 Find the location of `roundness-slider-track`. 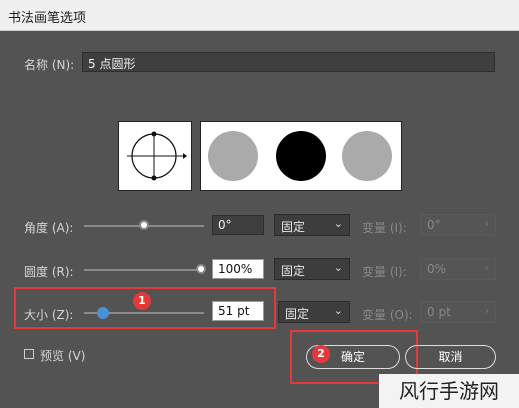

roundness-slider-track is located at coordinates (144, 270).